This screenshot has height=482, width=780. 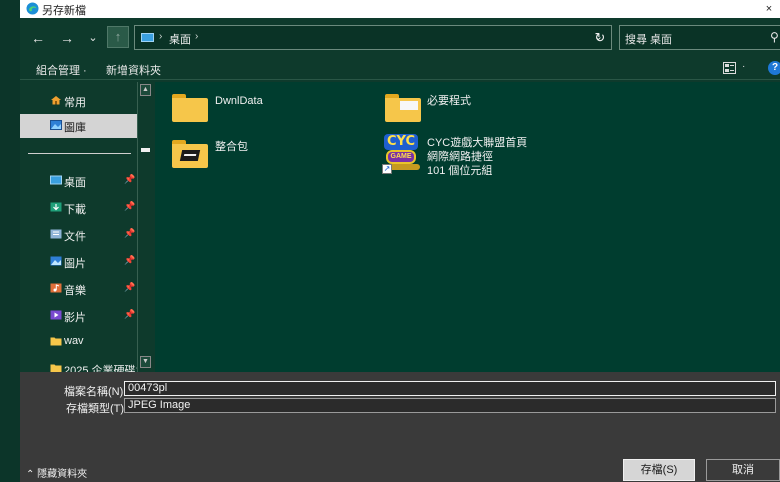 I want to click on command-toolbar: 組合管理 · 新增資料夾 · ?, so click(x=400, y=69).